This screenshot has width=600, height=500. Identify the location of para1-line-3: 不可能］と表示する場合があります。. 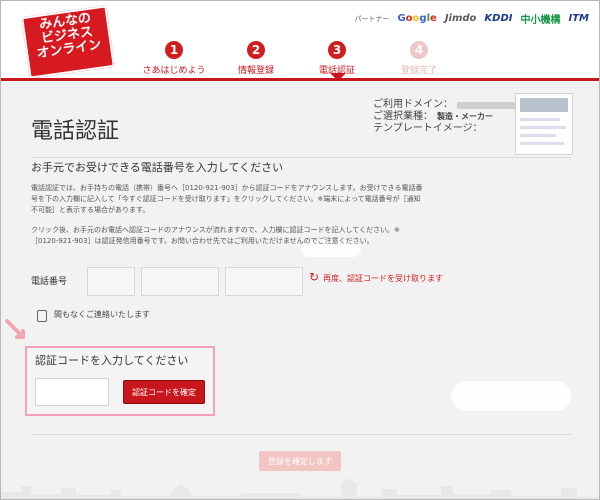
(90, 210).